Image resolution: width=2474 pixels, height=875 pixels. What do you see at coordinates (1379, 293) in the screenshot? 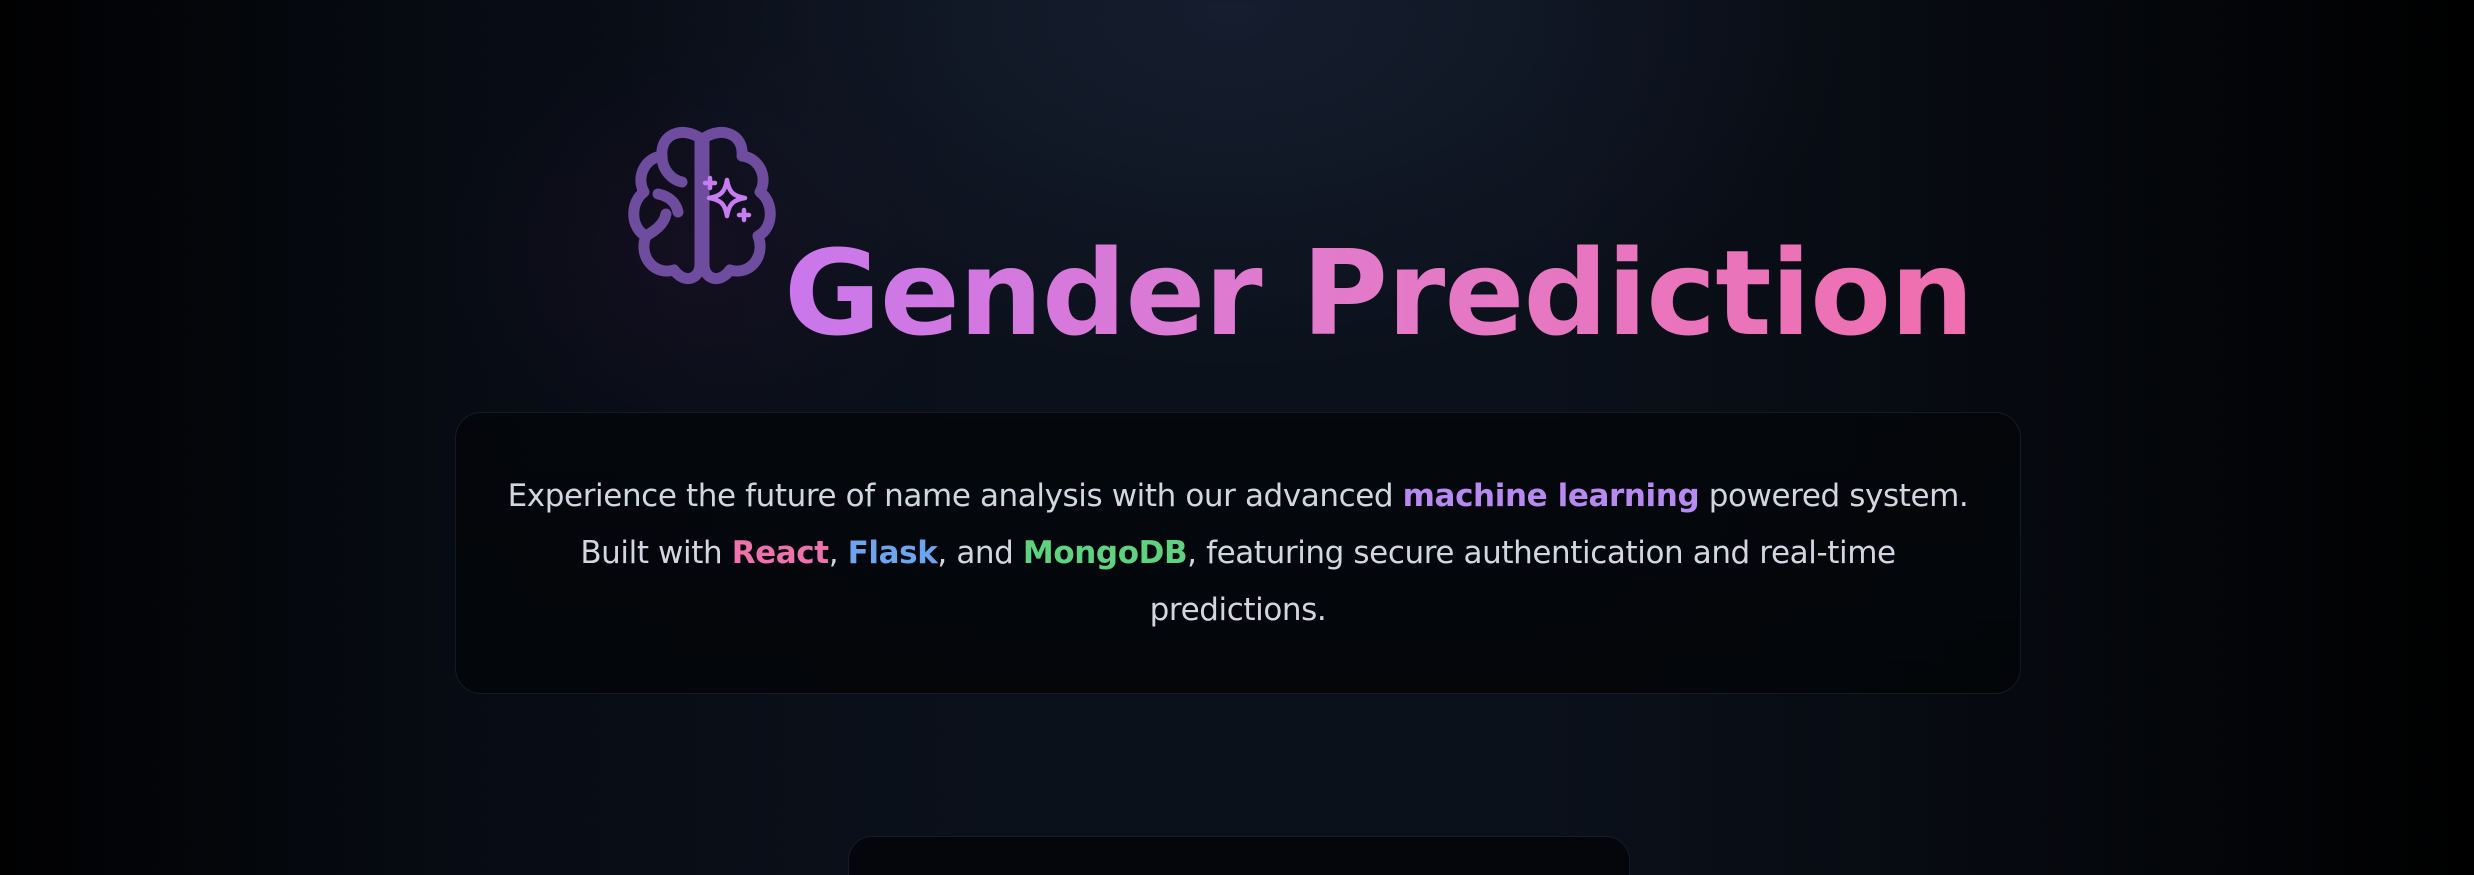
I see `page-title: Gender Prediction` at bounding box center [1379, 293].